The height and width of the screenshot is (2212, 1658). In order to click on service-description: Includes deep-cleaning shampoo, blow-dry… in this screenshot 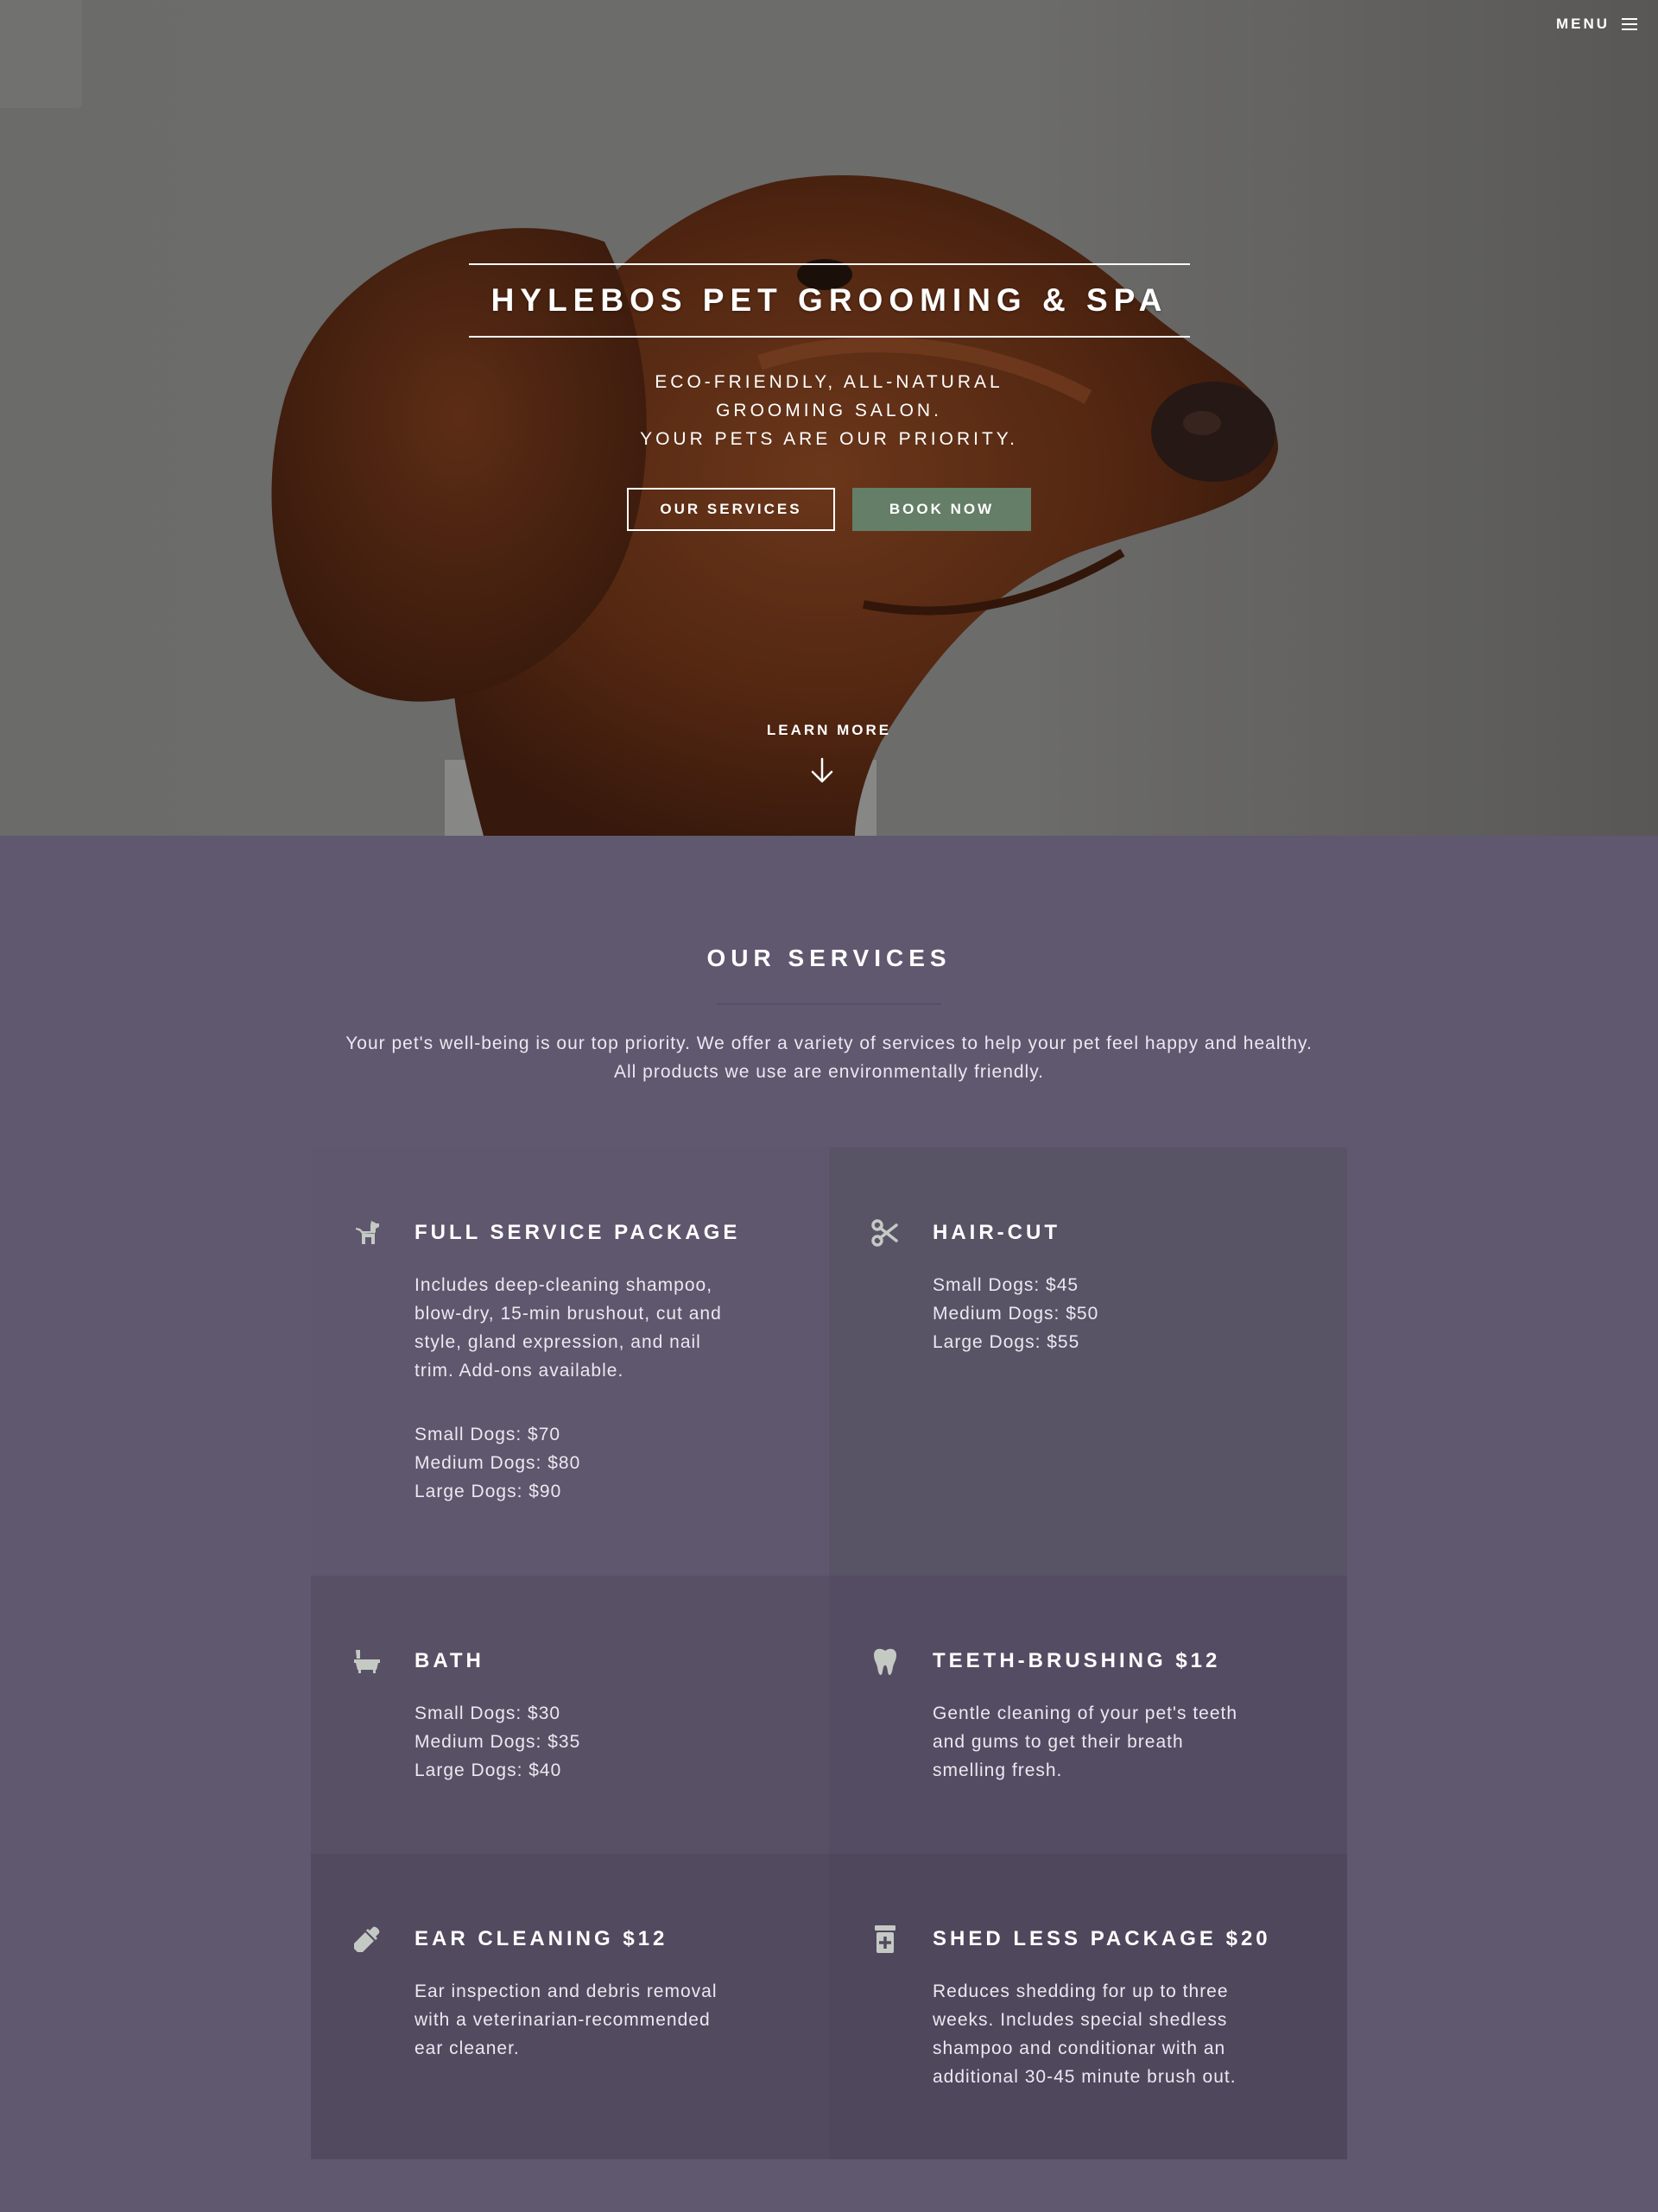, I will do `click(596, 1328)`.